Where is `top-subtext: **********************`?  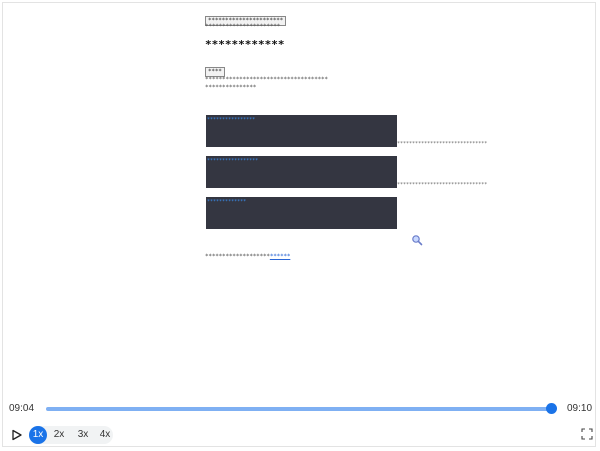
top-subtext: ********************** is located at coordinates (243, 26).